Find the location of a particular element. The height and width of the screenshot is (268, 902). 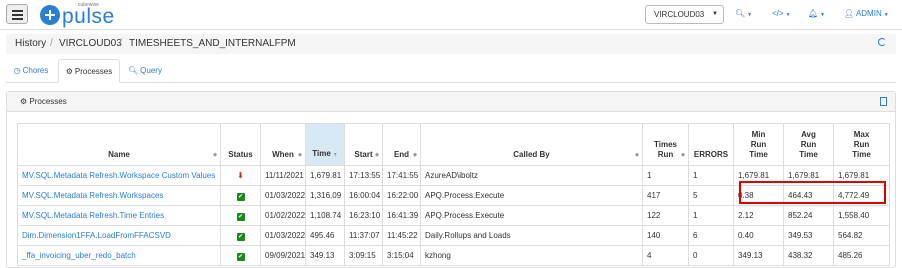

column-header-label: Times is located at coordinates (665, 144).